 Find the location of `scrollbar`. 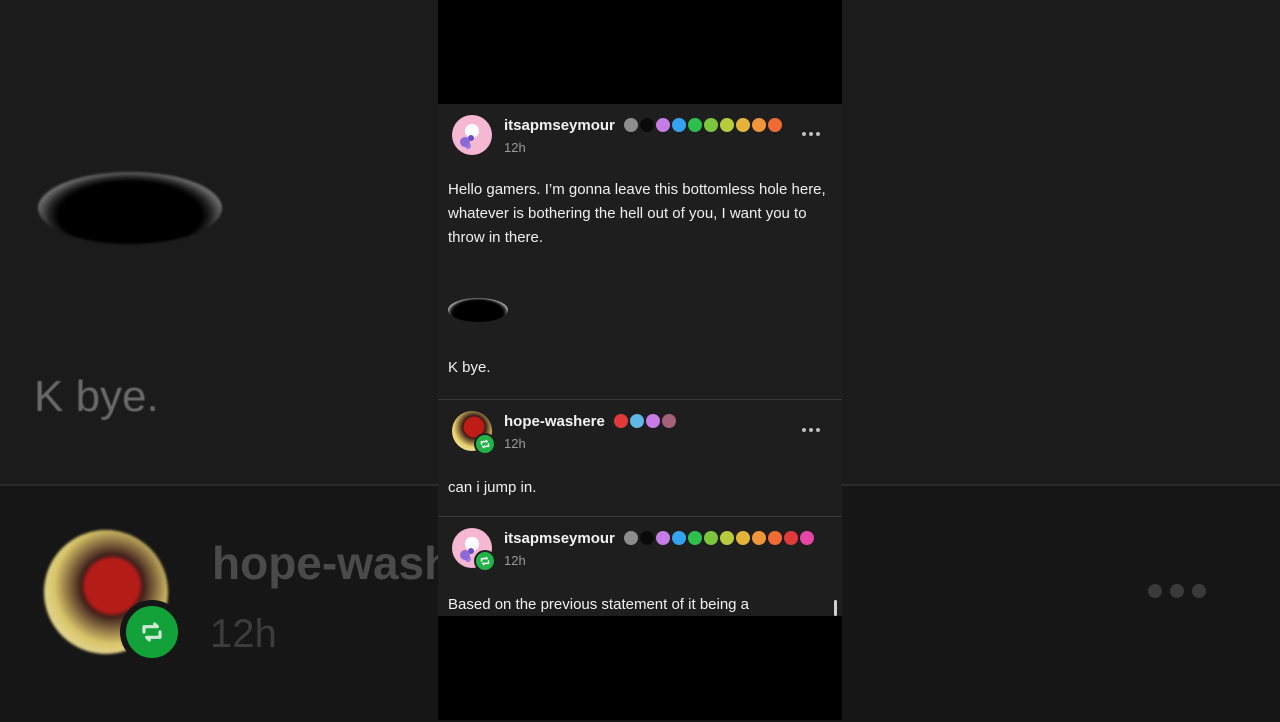

scrollbar is located at coordinates (835, 608).